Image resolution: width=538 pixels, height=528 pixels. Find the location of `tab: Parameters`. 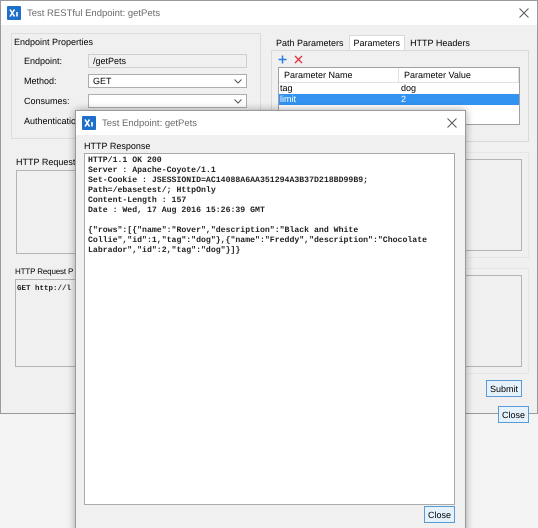

tab: Parameters is located at coordinates (377, 42).